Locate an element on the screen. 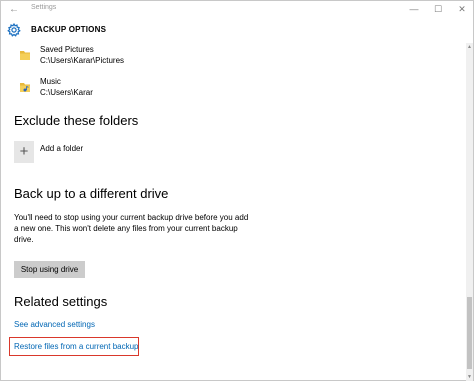  folder-item-music: Music C:\Users\Karar is located at coordinates (165, 90).